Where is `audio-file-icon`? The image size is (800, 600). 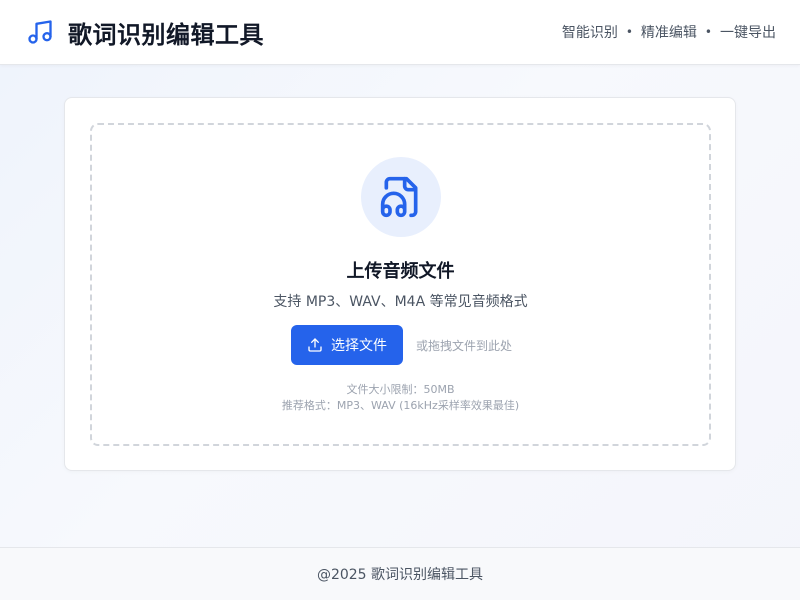 audio-file-icon is located at coordinates (399, 197).